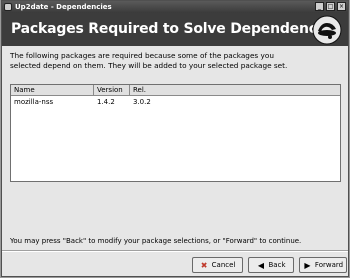  I want to click on cell-rel: 3.0.2, so click(142, 102).